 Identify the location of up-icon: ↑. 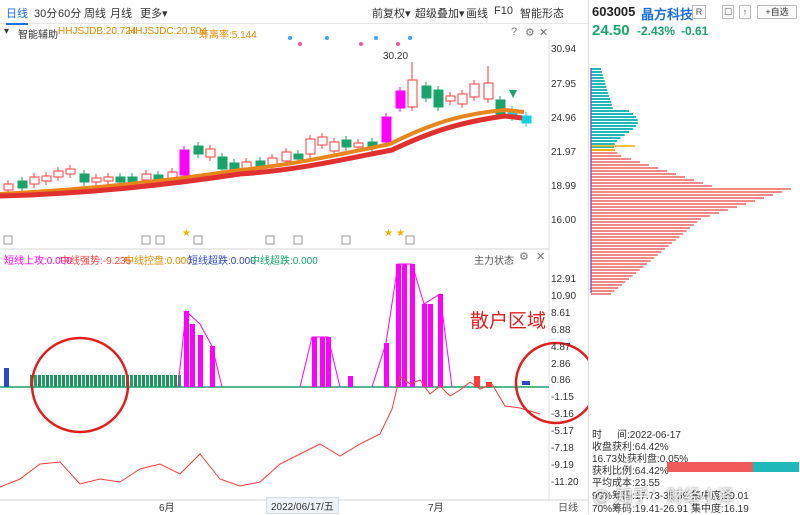
(745, 12).